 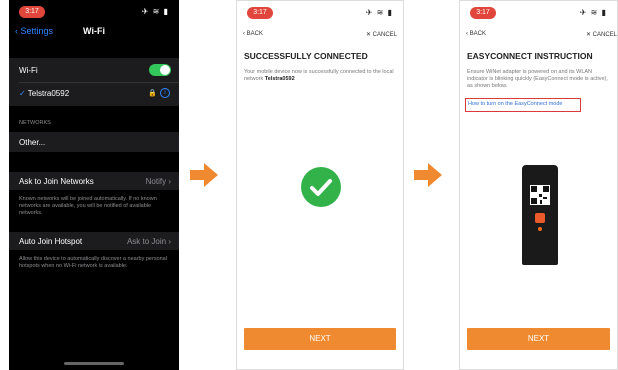 What do you see at coordinates (165, 93) in the screenshot?
I see `info-icon: i` at bounding box center [165, 93].